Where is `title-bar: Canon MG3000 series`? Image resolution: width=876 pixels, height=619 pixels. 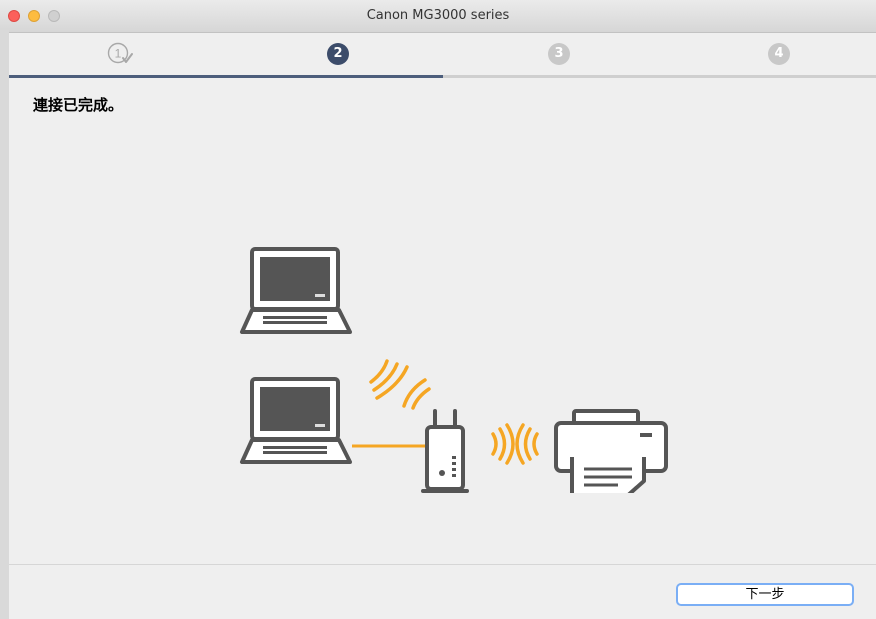
title-bar: Canon MG3000 series is located at coordinates (438, 16).